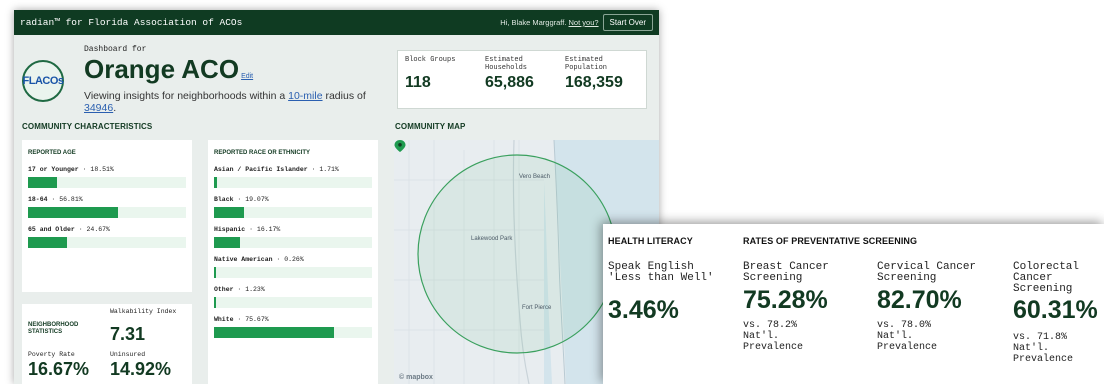 Image resolution: width=1104 pixels, height=384 pixels. What do you see at coordinates (243, 259) in the screenshot?
I see `bar-category: Native American` at bounding box center [243, 259].